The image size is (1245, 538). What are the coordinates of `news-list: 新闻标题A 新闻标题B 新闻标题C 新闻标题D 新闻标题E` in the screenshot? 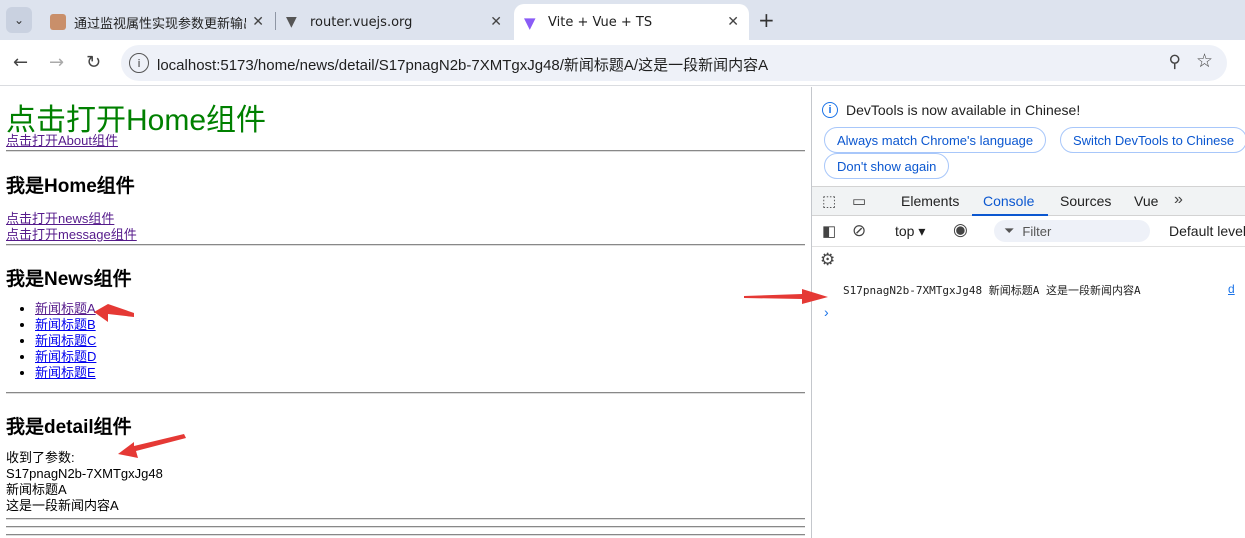 It's located at (58, 341).